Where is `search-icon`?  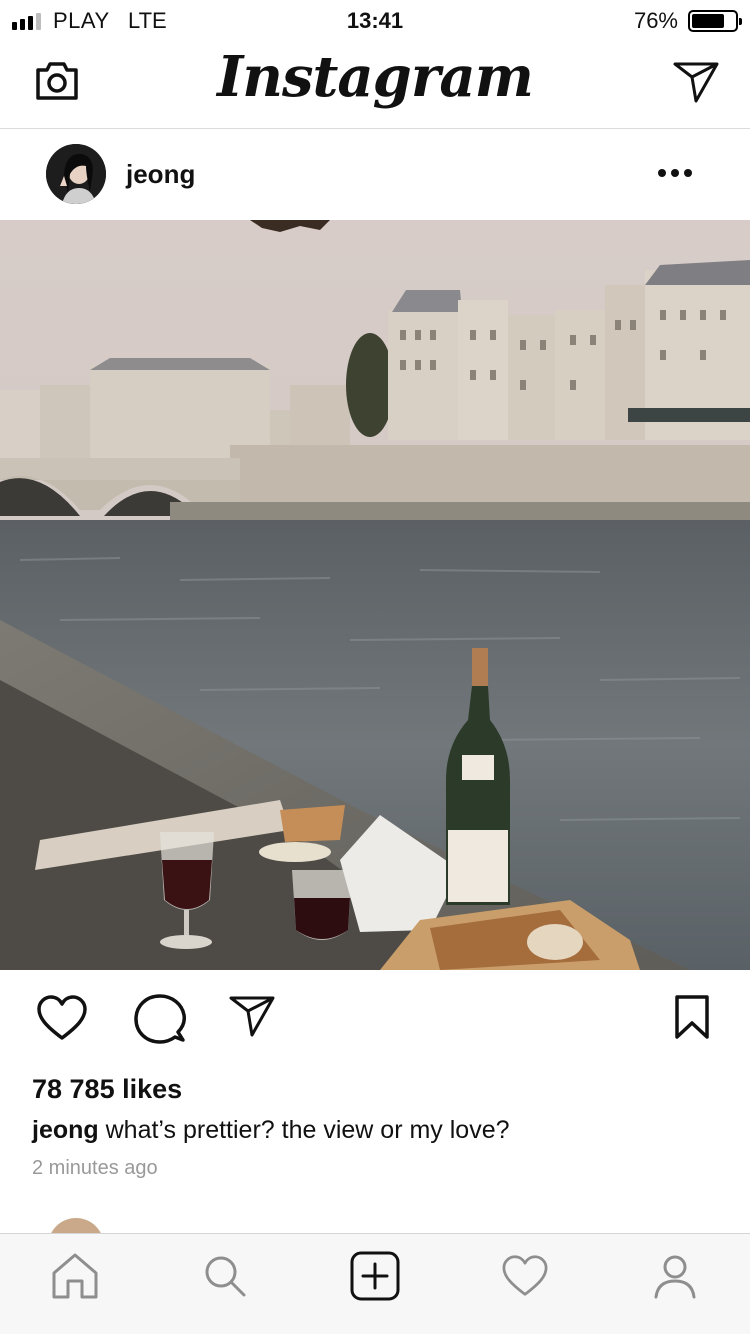 search-icon is located at coordinates (225, 1276).